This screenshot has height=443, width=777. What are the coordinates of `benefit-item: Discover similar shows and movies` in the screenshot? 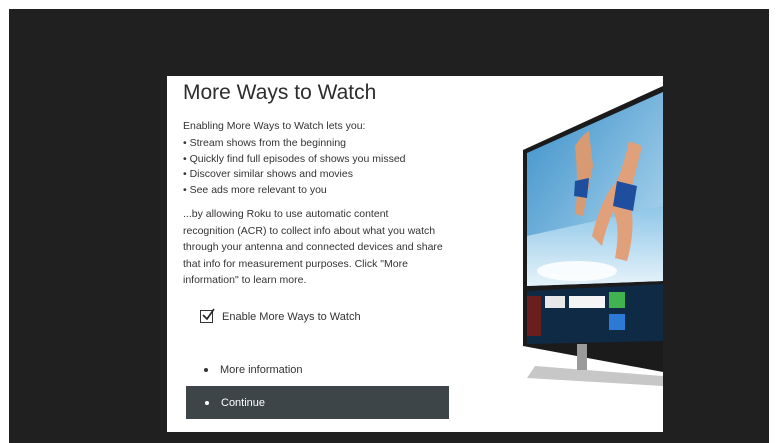 It's located at (294, 175).